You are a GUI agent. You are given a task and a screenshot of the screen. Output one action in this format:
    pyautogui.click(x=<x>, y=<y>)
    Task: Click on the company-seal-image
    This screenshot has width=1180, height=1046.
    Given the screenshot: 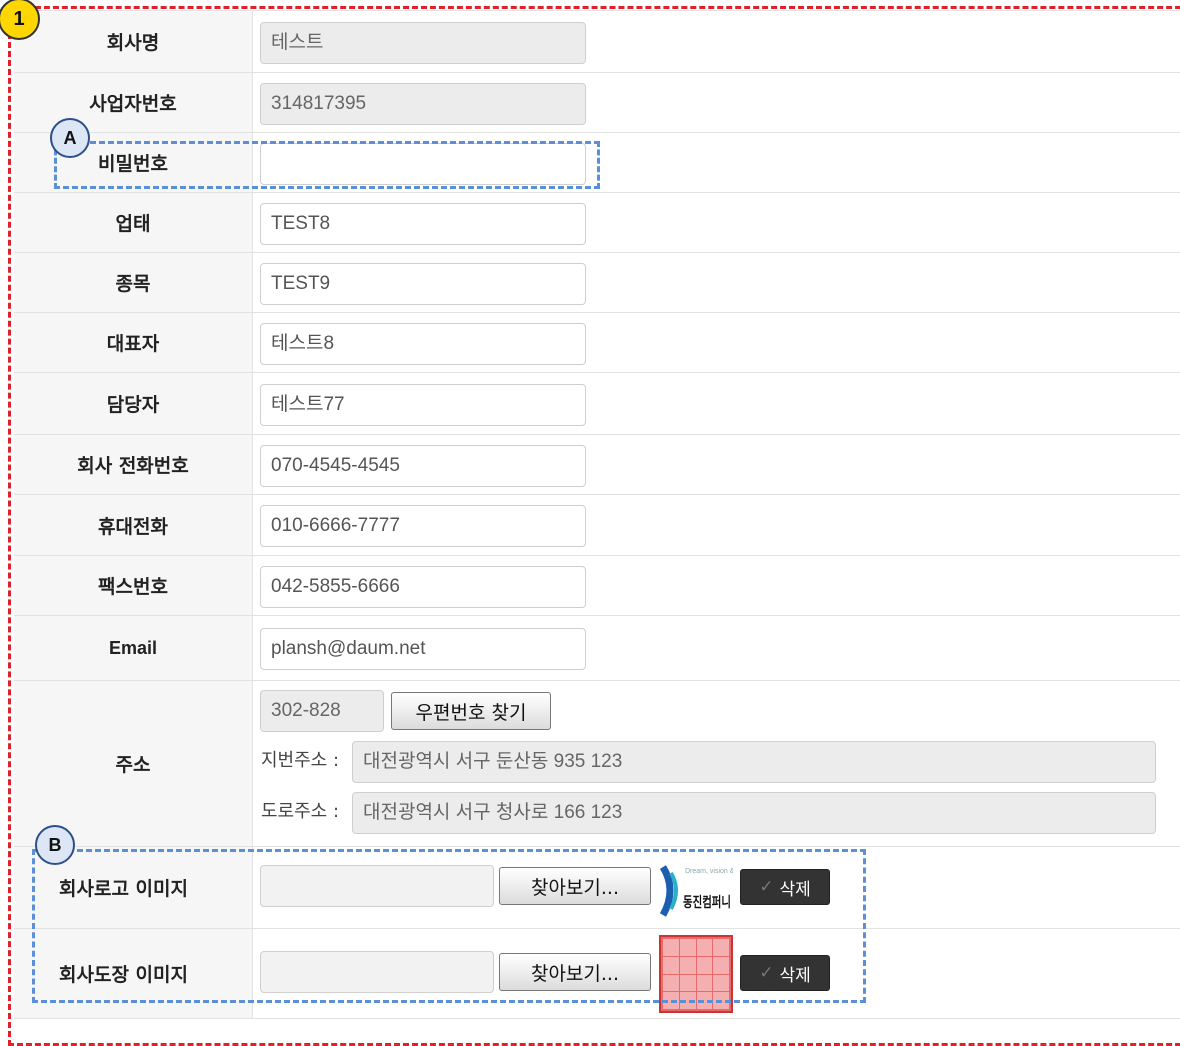 What is the action you would take?
    pyautogui.click(x=696, y=974)
    